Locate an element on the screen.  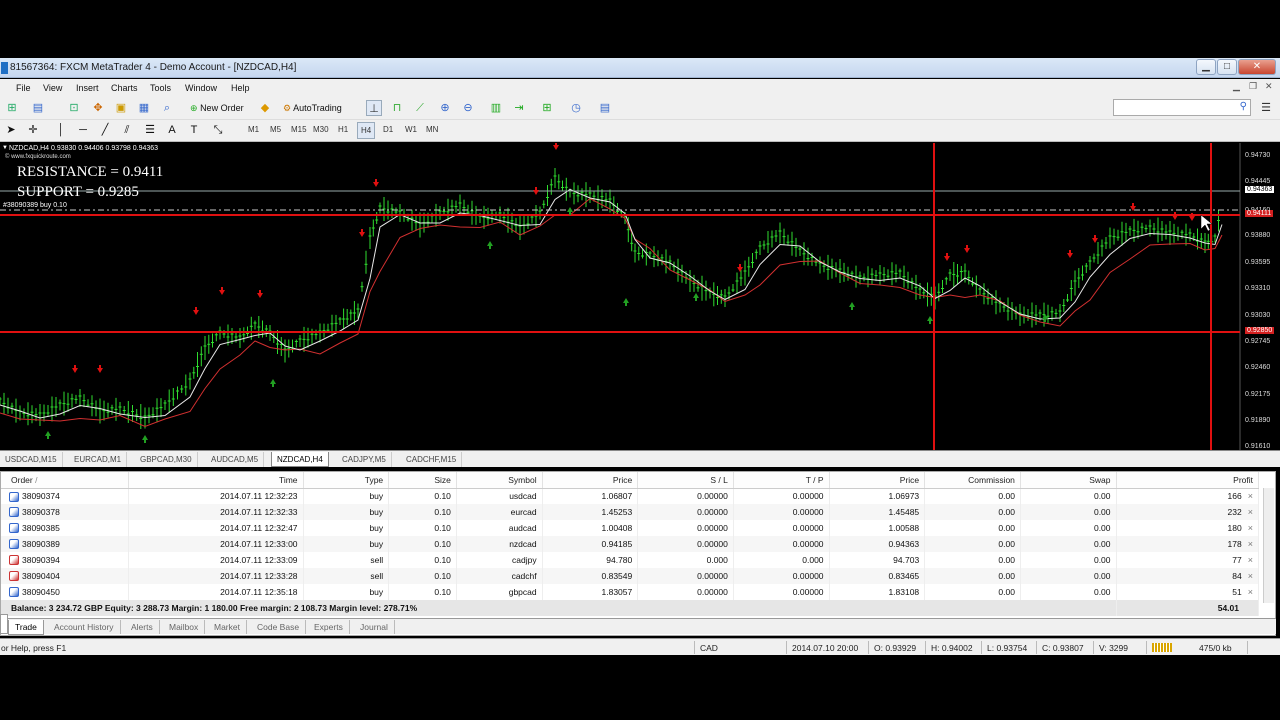
indicators-icon: ⊞ is located at coordinates (547, 108).